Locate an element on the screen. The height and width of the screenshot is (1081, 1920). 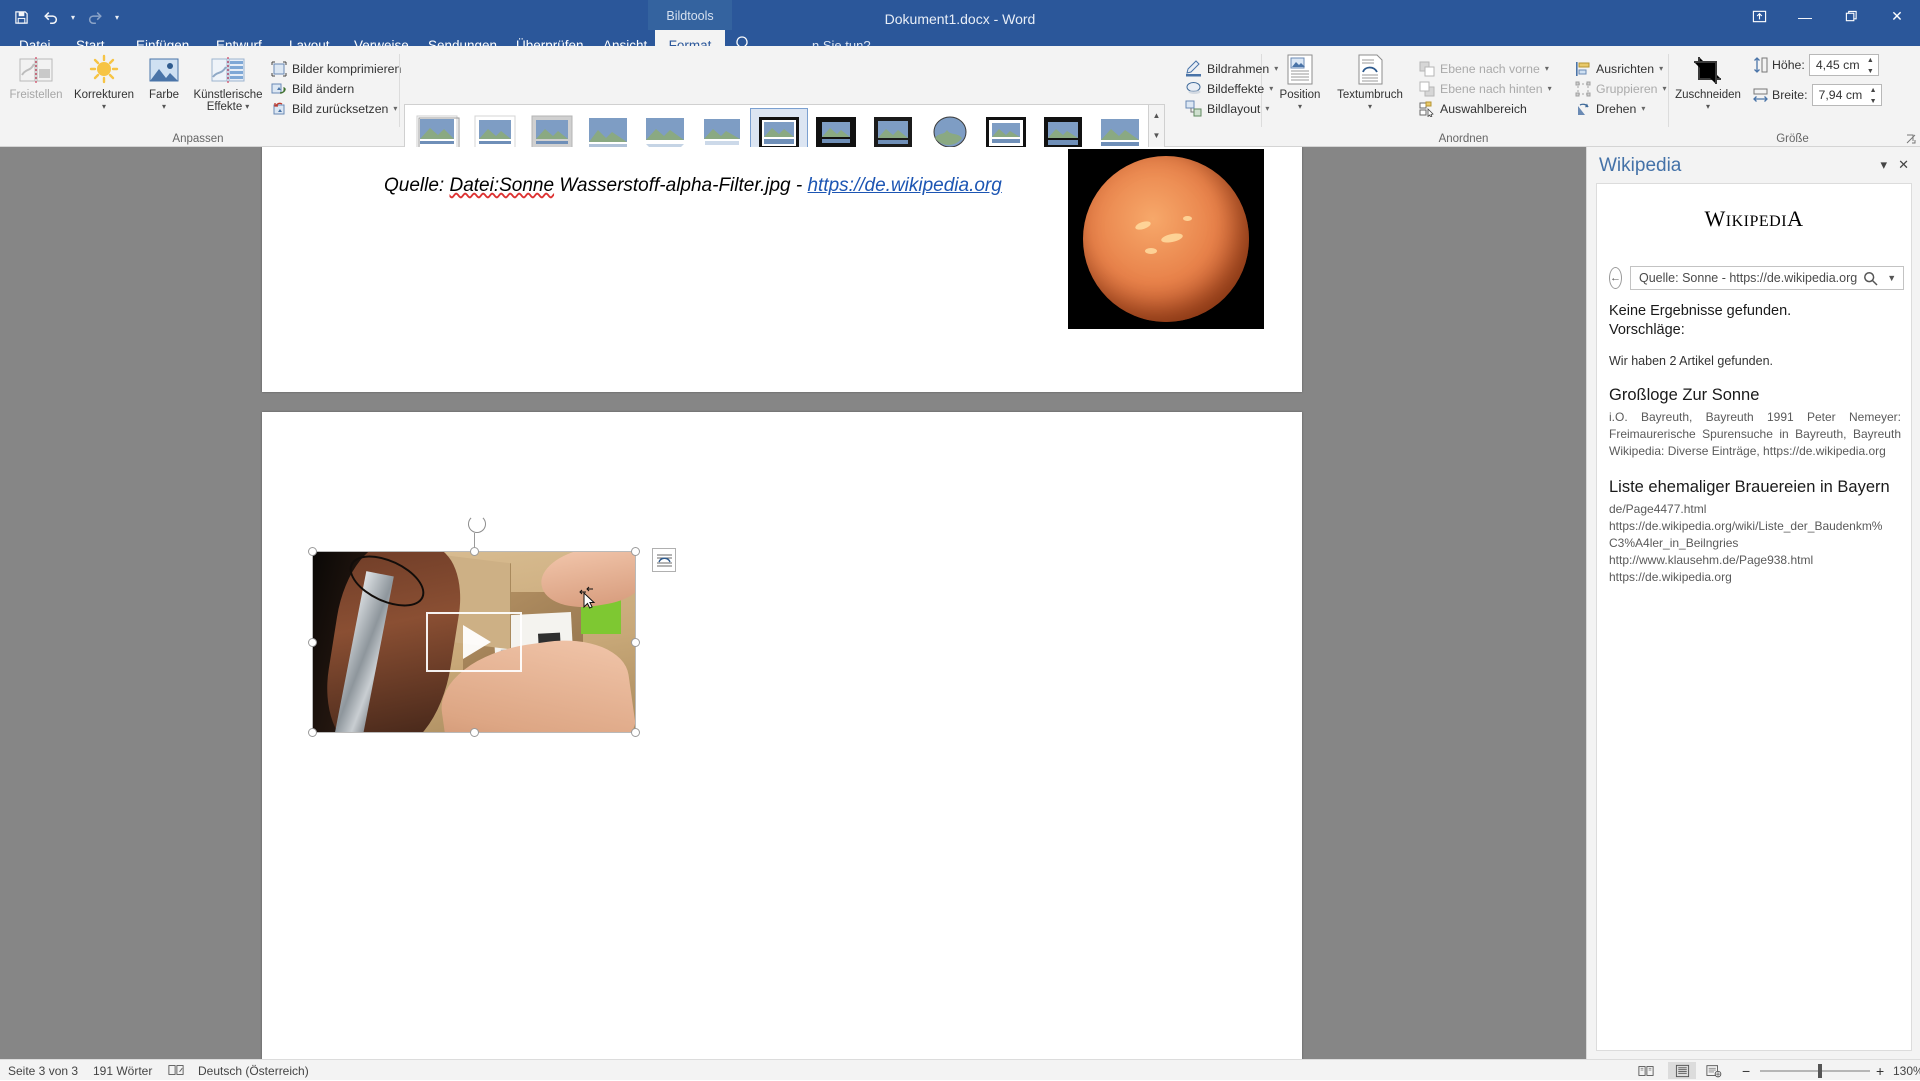
close-button: ✕ is located at coordinates (1897, 16).